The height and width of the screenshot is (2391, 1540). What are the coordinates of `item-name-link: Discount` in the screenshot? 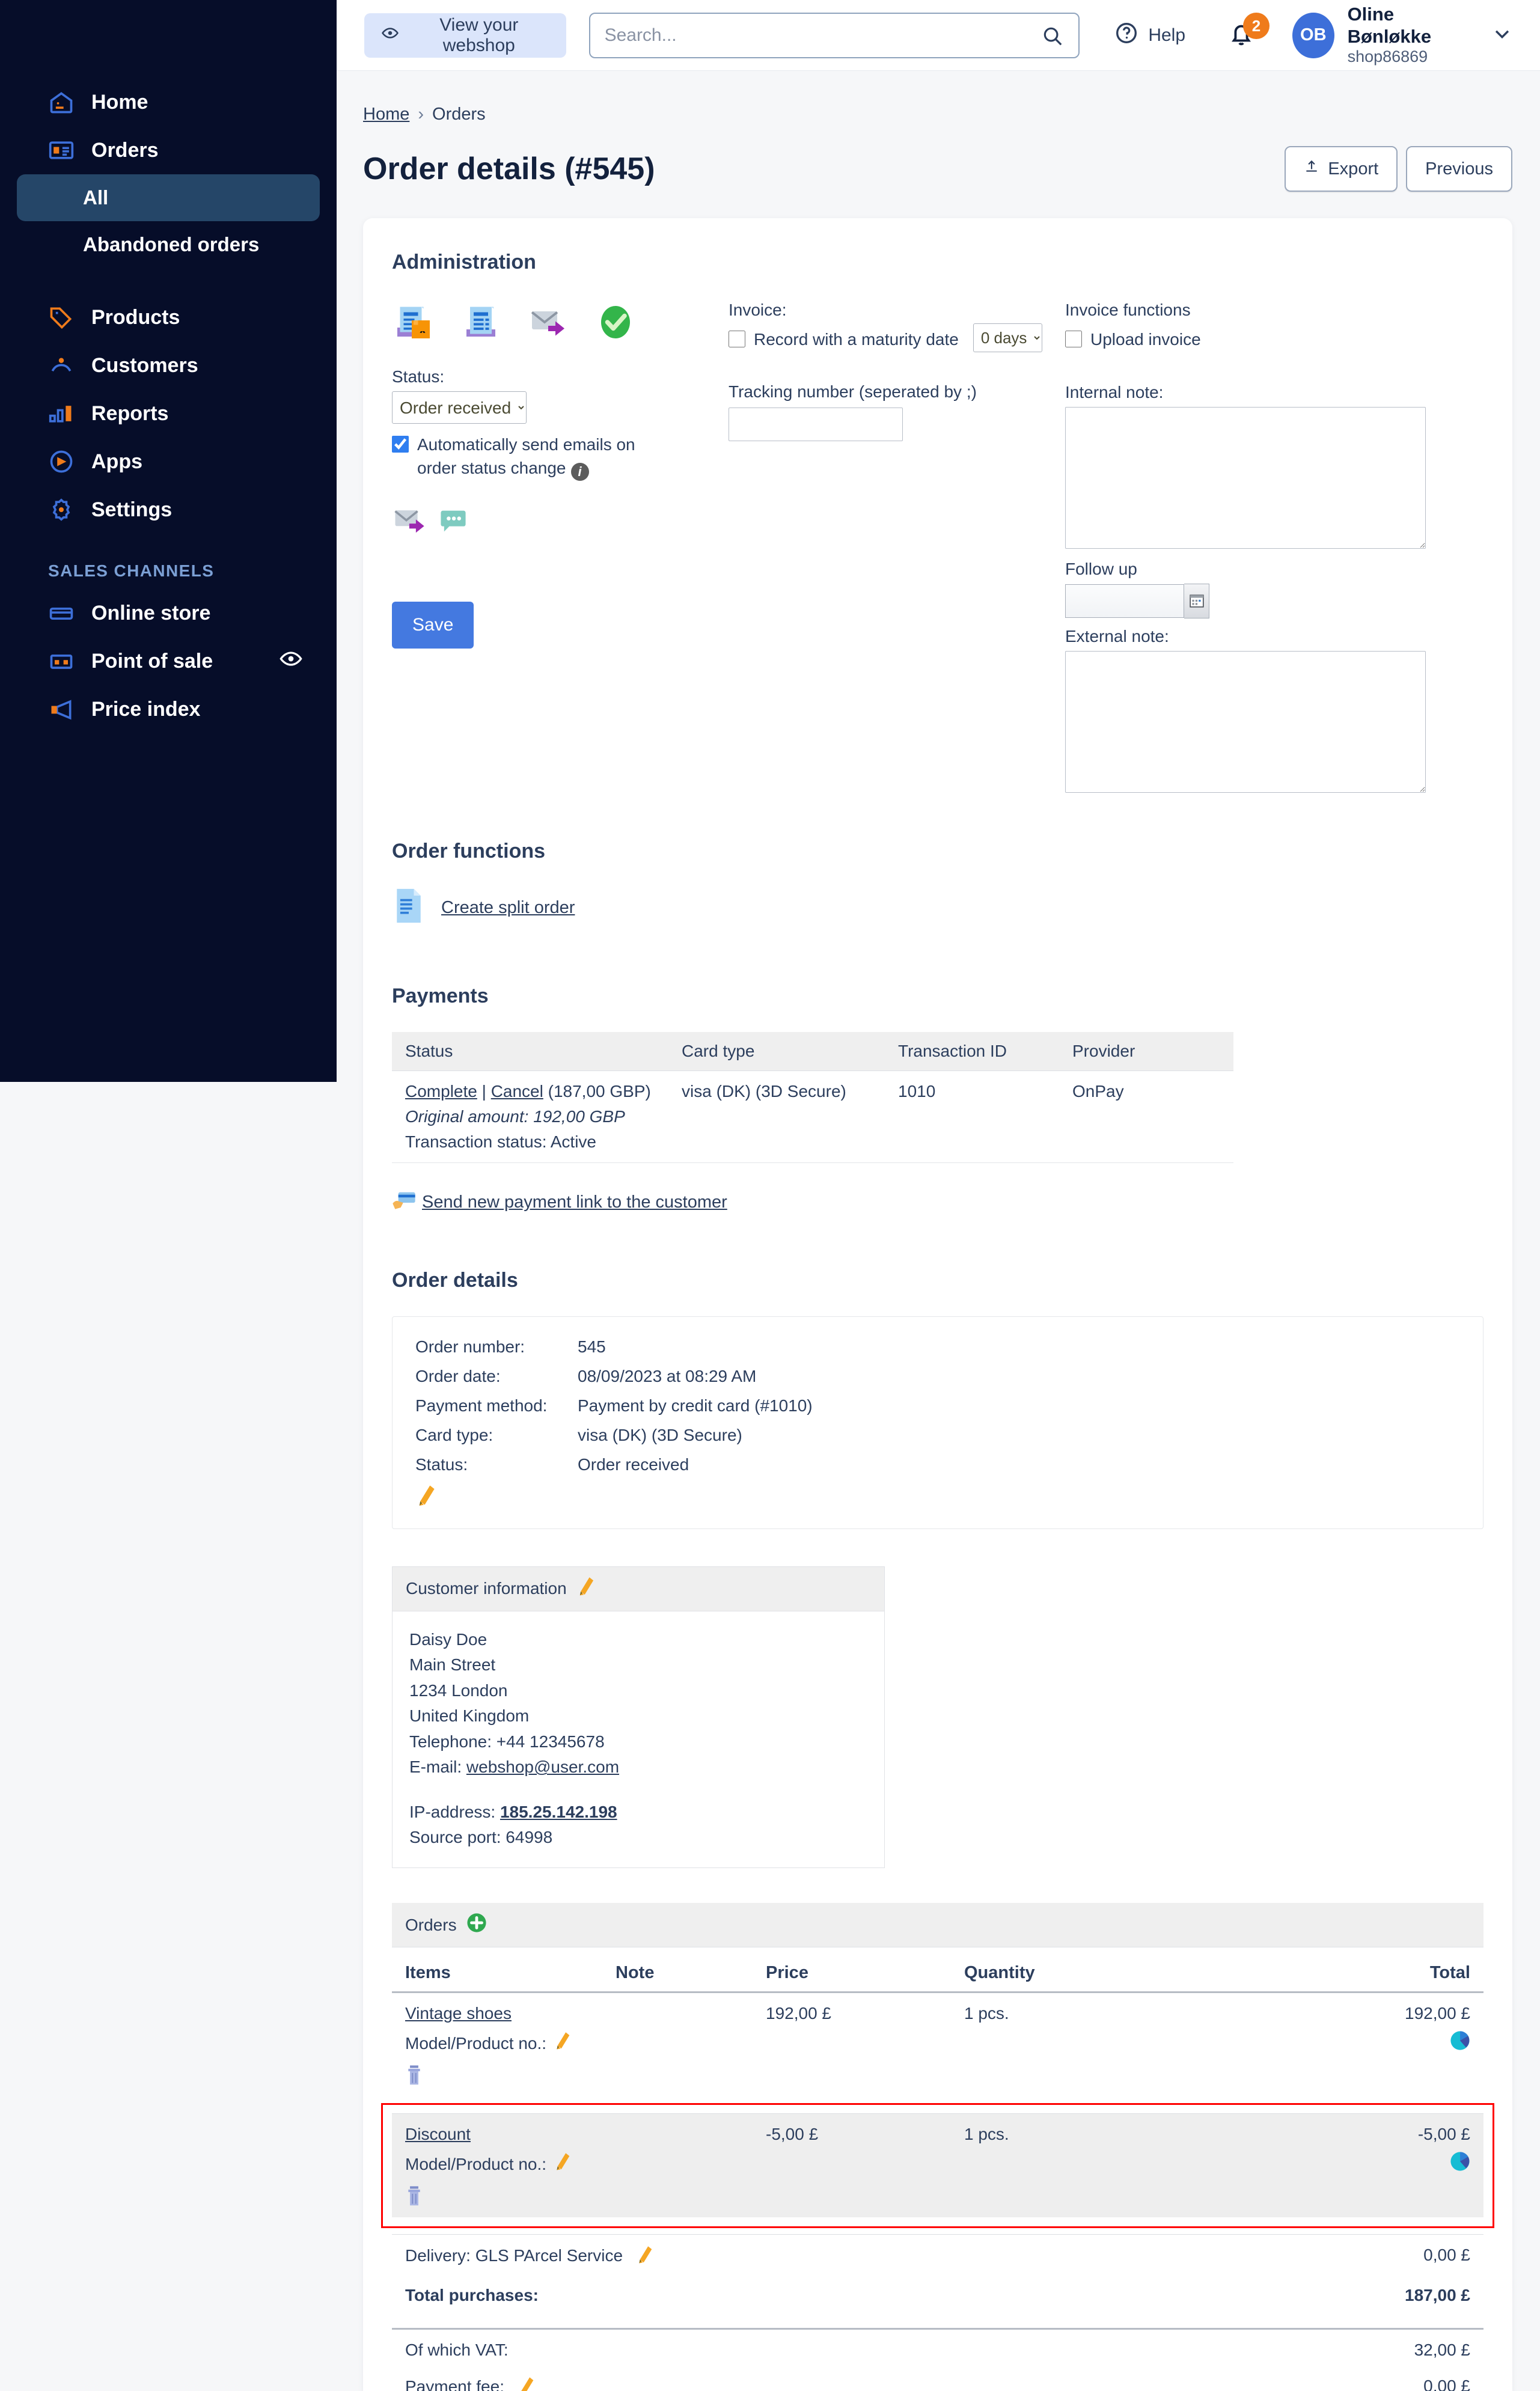 It's located at (503, 2134).